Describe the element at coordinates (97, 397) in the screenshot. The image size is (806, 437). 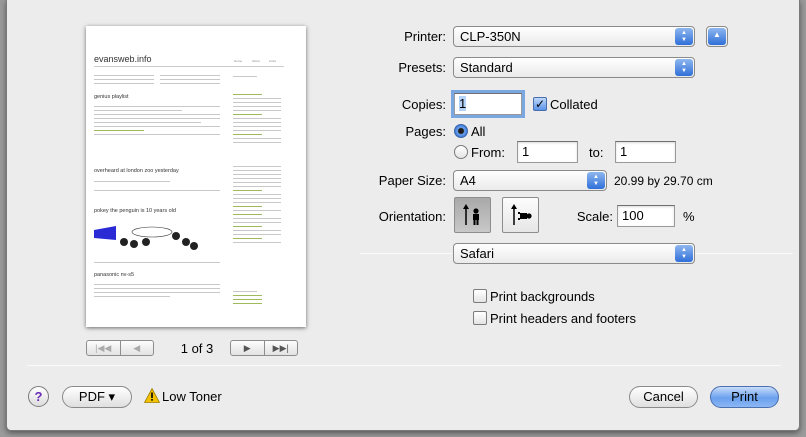
I see `pdf-menu-button: PDF ▾` at that location.